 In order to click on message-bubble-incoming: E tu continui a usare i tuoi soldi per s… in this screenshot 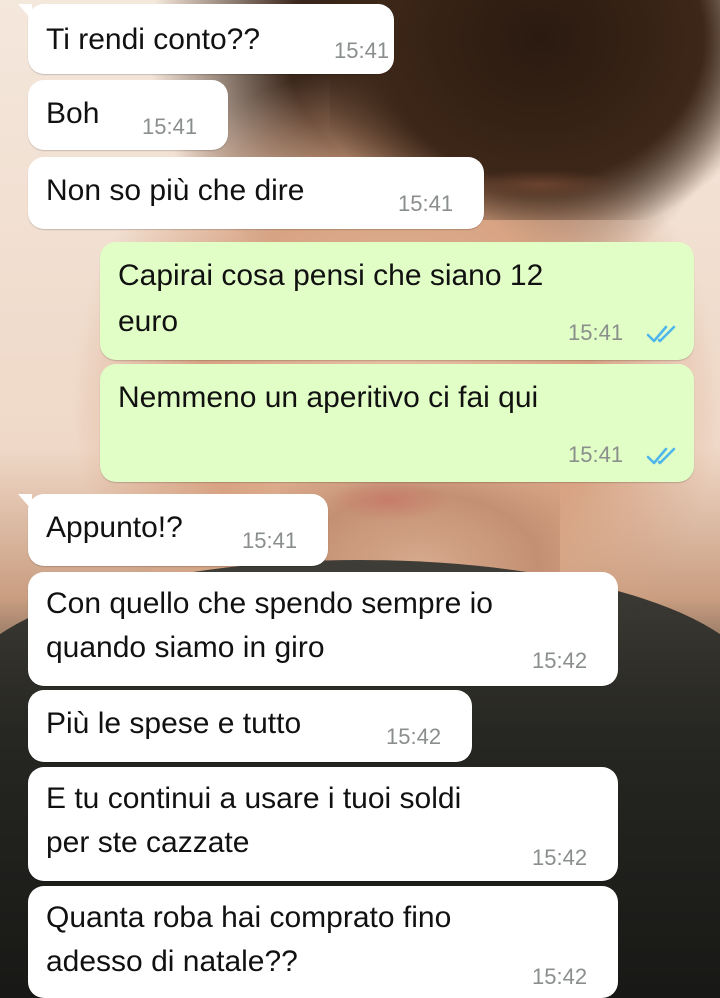, I will do `click(323, 824)`.